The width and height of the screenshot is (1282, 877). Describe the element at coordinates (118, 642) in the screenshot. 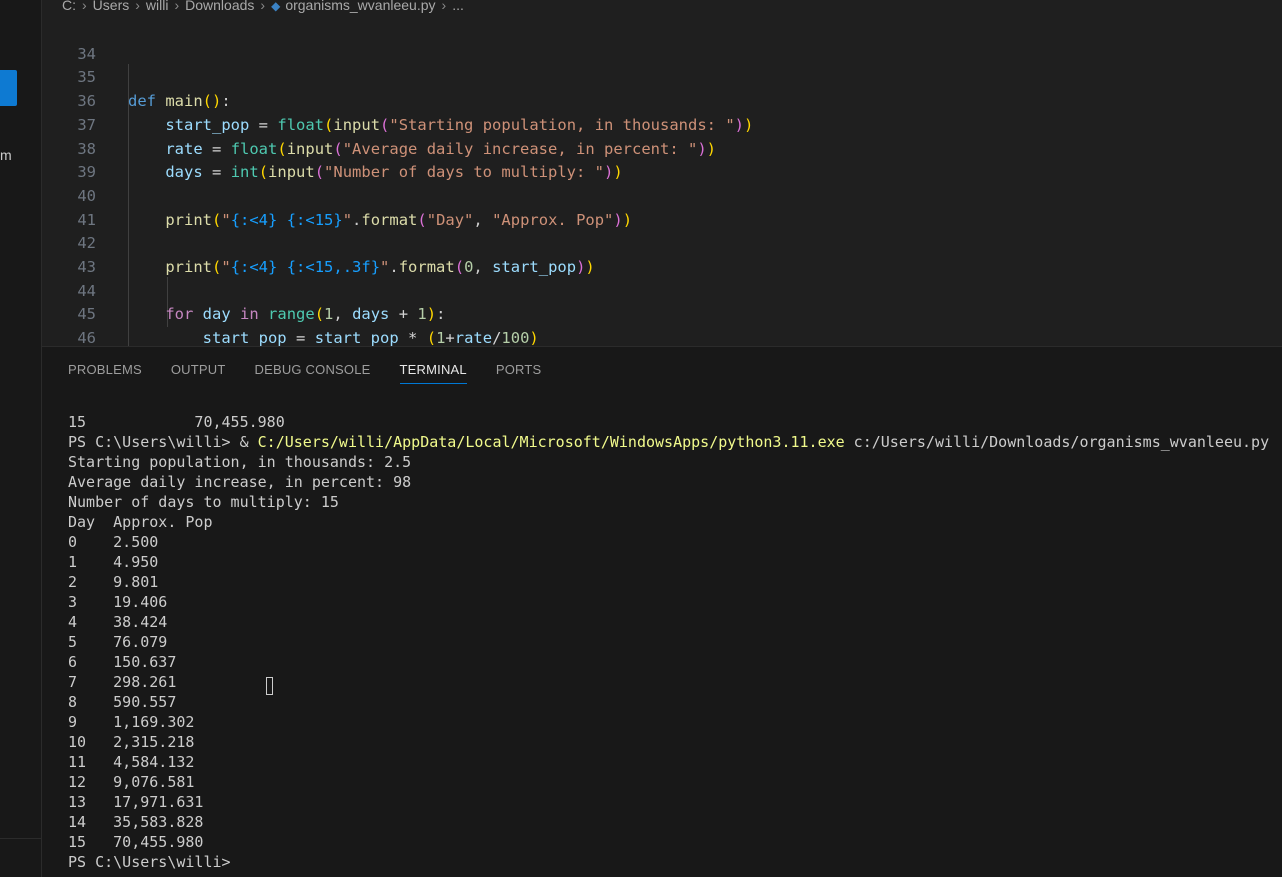

I see `terminal-row: 5 76.079` at that location.